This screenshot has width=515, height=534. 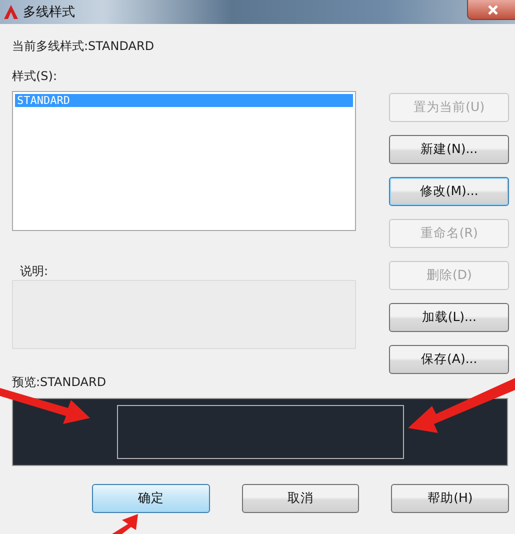 I want to click on close-button, so click(x=491, y=10).